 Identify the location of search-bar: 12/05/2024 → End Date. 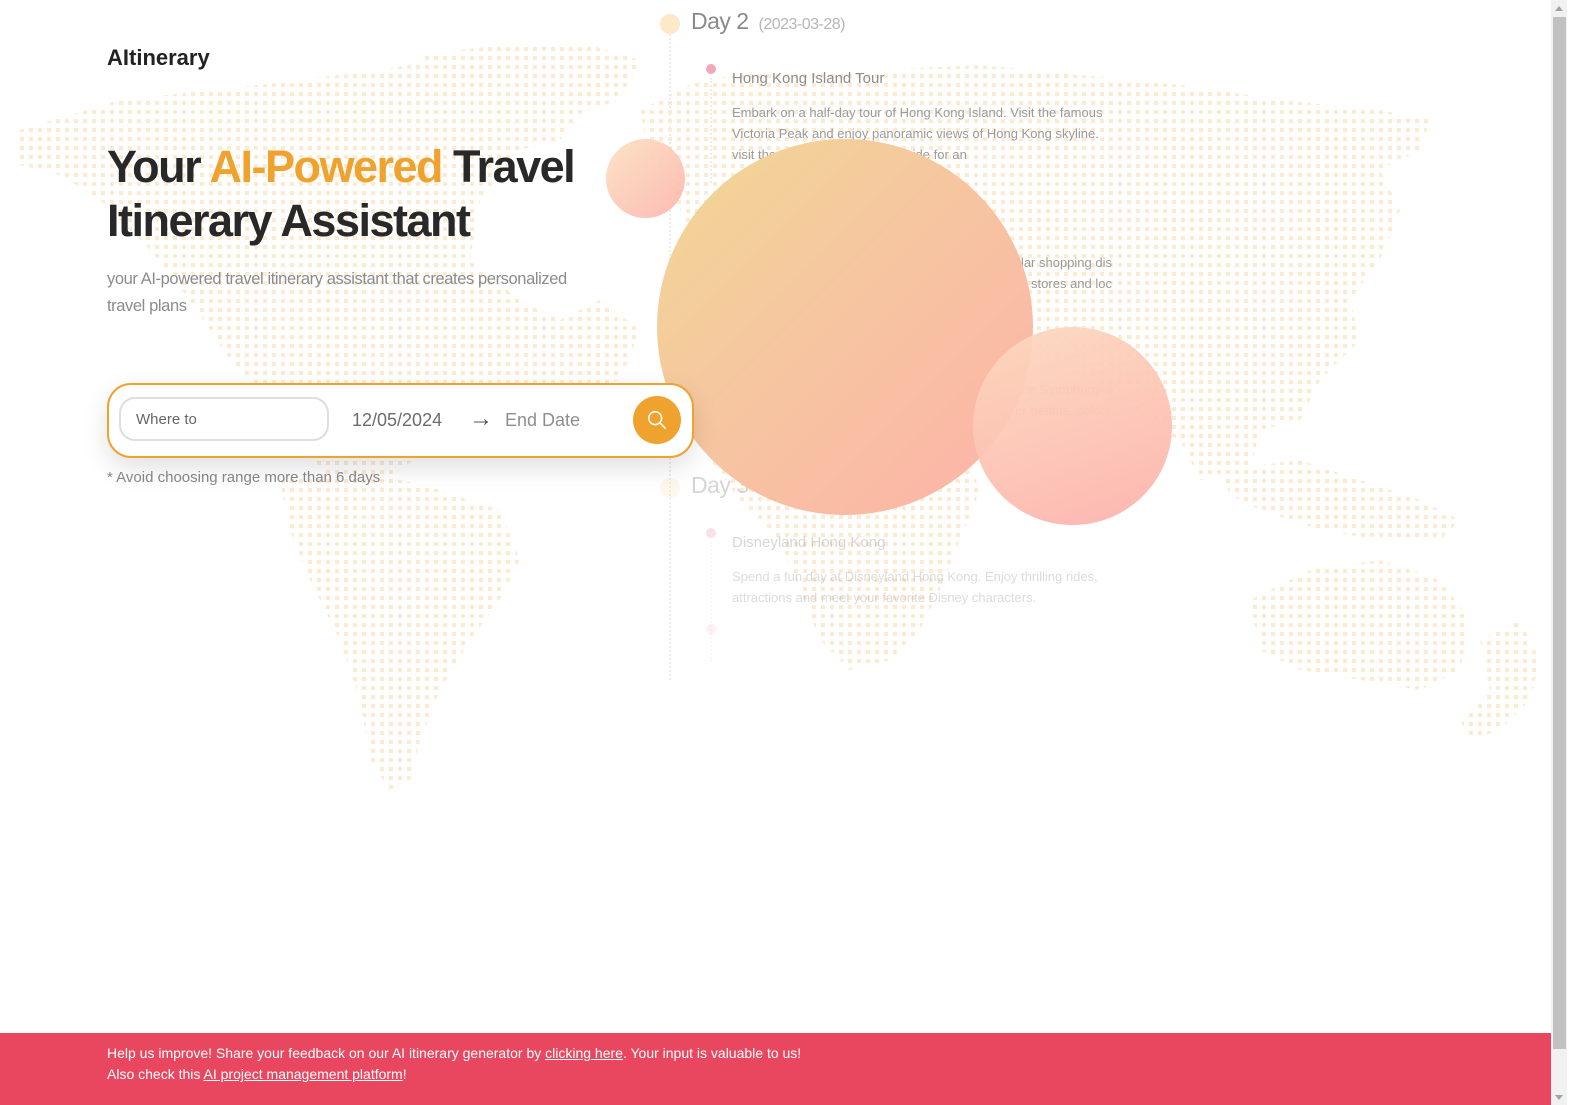
(400, 420).